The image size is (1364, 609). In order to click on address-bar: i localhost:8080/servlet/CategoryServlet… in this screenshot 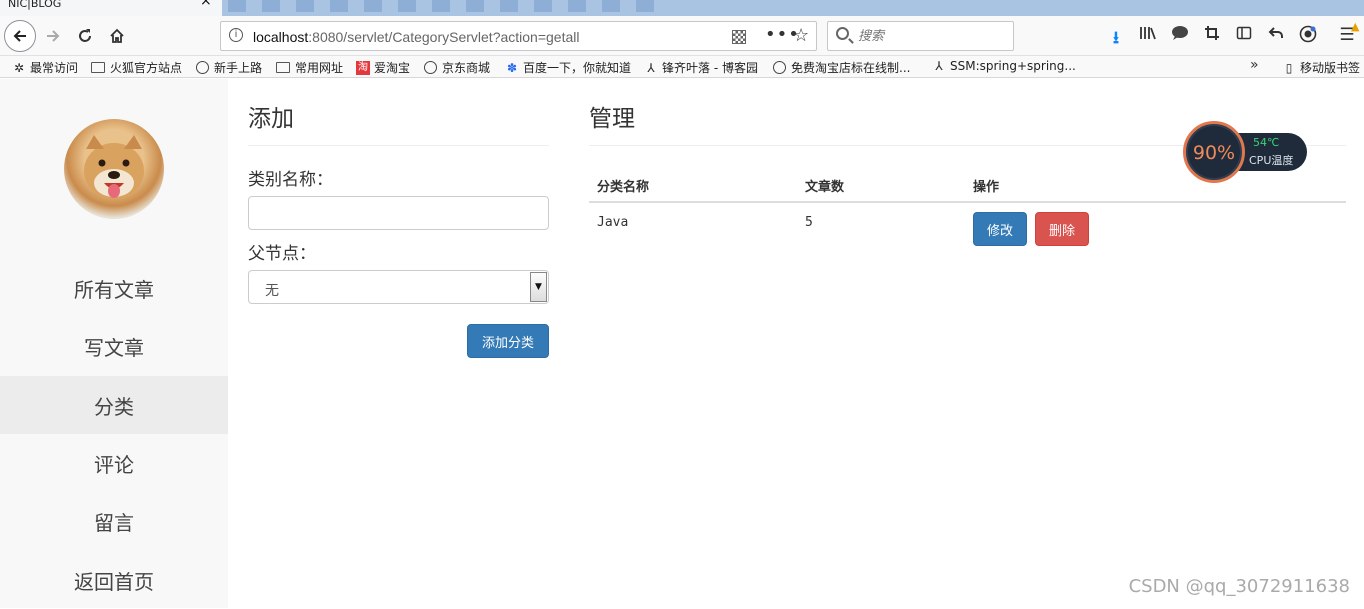, I will do `click(518, 36)`.